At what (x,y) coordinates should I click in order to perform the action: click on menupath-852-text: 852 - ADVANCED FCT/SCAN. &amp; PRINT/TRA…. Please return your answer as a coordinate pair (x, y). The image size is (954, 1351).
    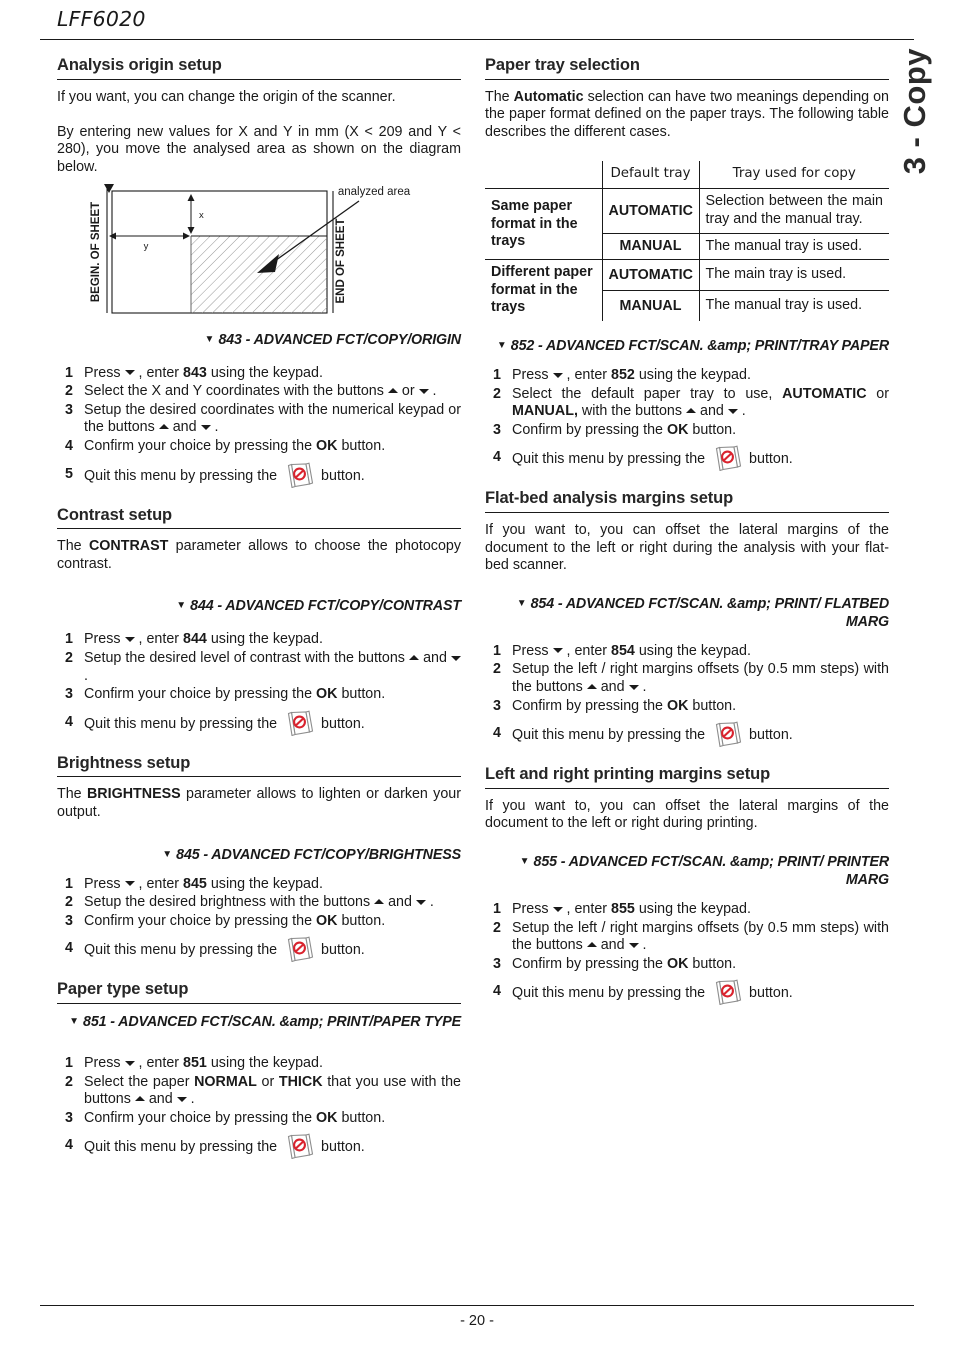
    Looking at the image, I should click on (699, 345).